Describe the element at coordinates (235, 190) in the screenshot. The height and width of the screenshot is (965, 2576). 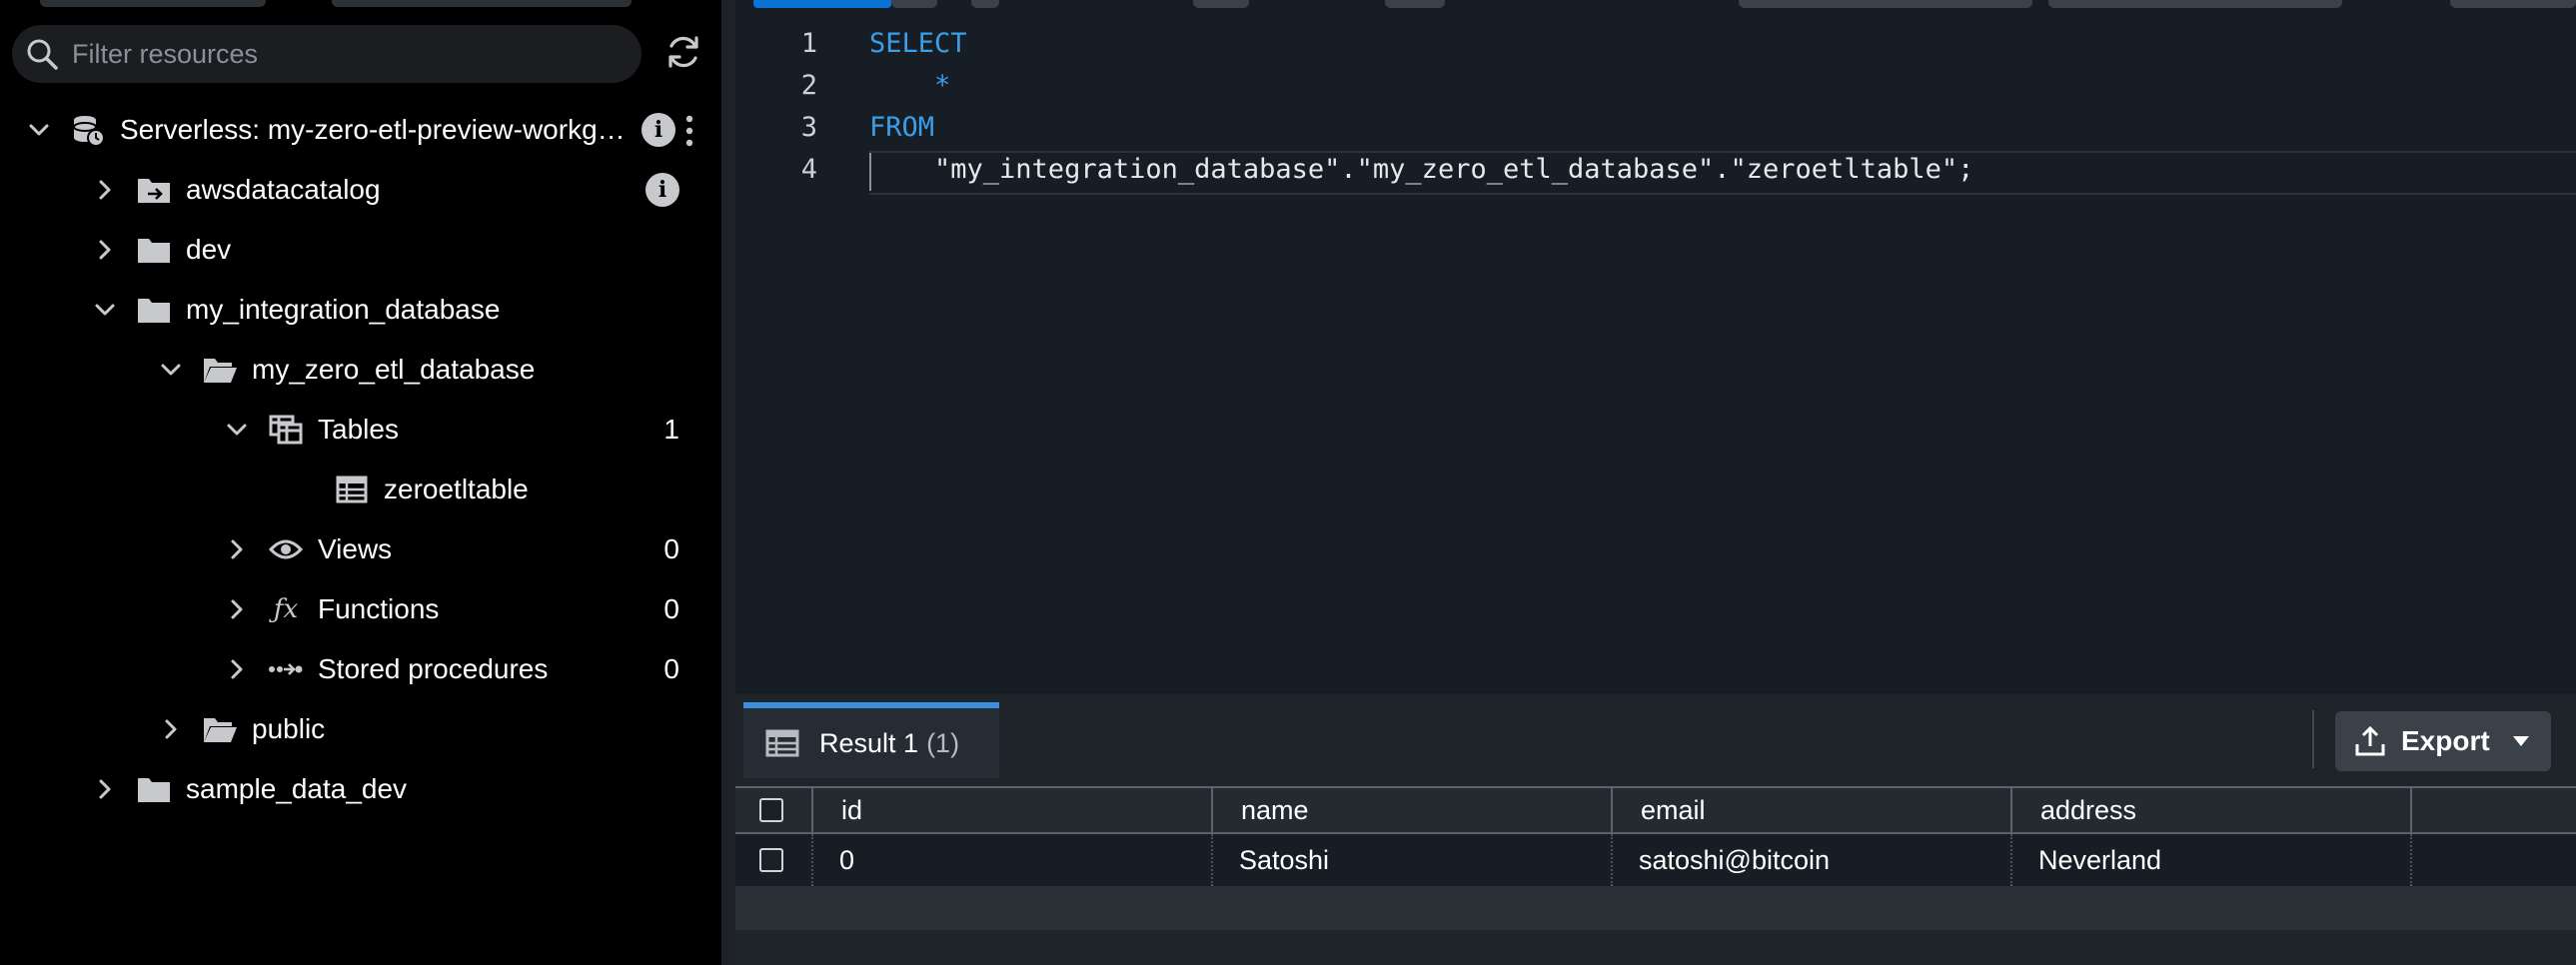
I see `tree-item-awsdatacatalog: awsdatacatalog` at that location.